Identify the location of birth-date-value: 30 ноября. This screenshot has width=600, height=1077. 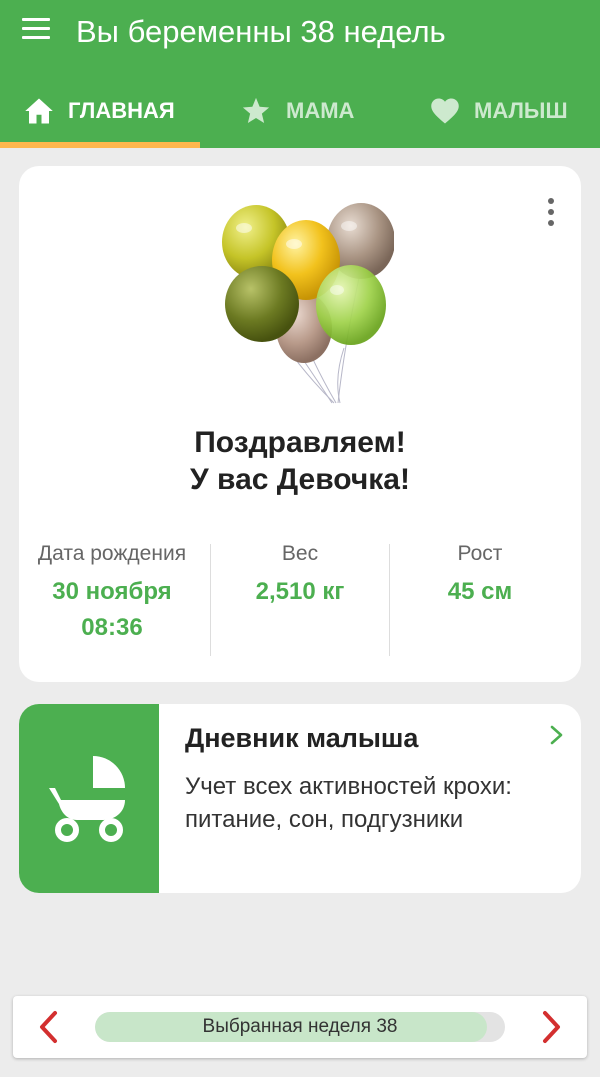
(112, 591).